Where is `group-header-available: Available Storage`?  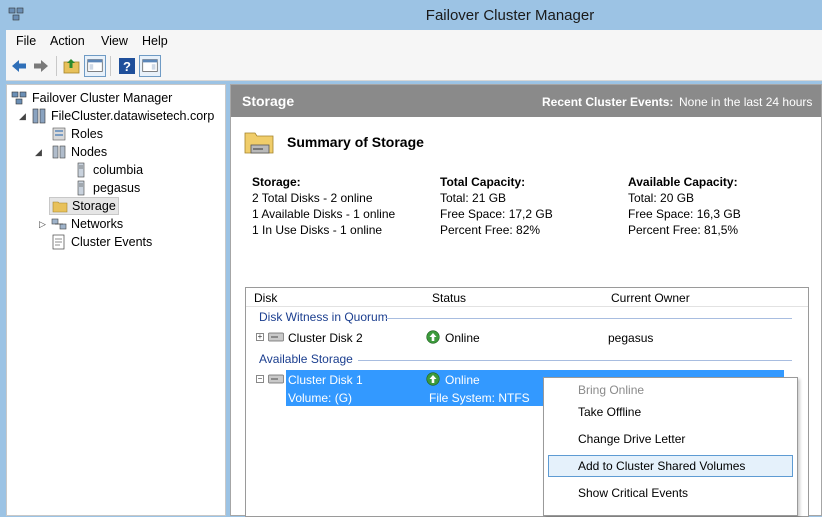
group-header-available: Available Storage is located at coordinates (306, 359).